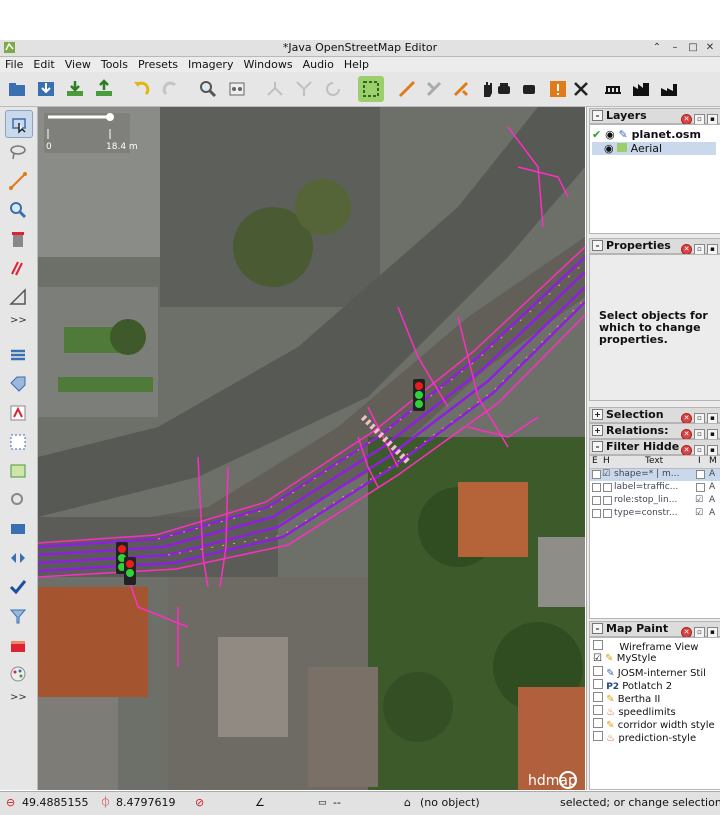  What do you see at coordinates (654, 148) in the screenshot?
I see `layer-item-aerial: ◉ Aerial` at bounding box center [654, 148].